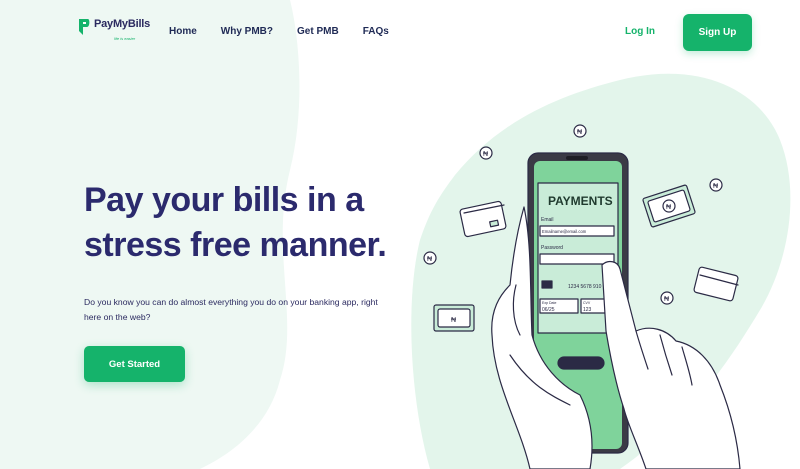 The width and height of the screenshot is (800, 469). What do you see at coordinates (318, 31) in the screenshot?
I see `nav-item-get-pmb: Get PMB` at bounding box center [318, 31].